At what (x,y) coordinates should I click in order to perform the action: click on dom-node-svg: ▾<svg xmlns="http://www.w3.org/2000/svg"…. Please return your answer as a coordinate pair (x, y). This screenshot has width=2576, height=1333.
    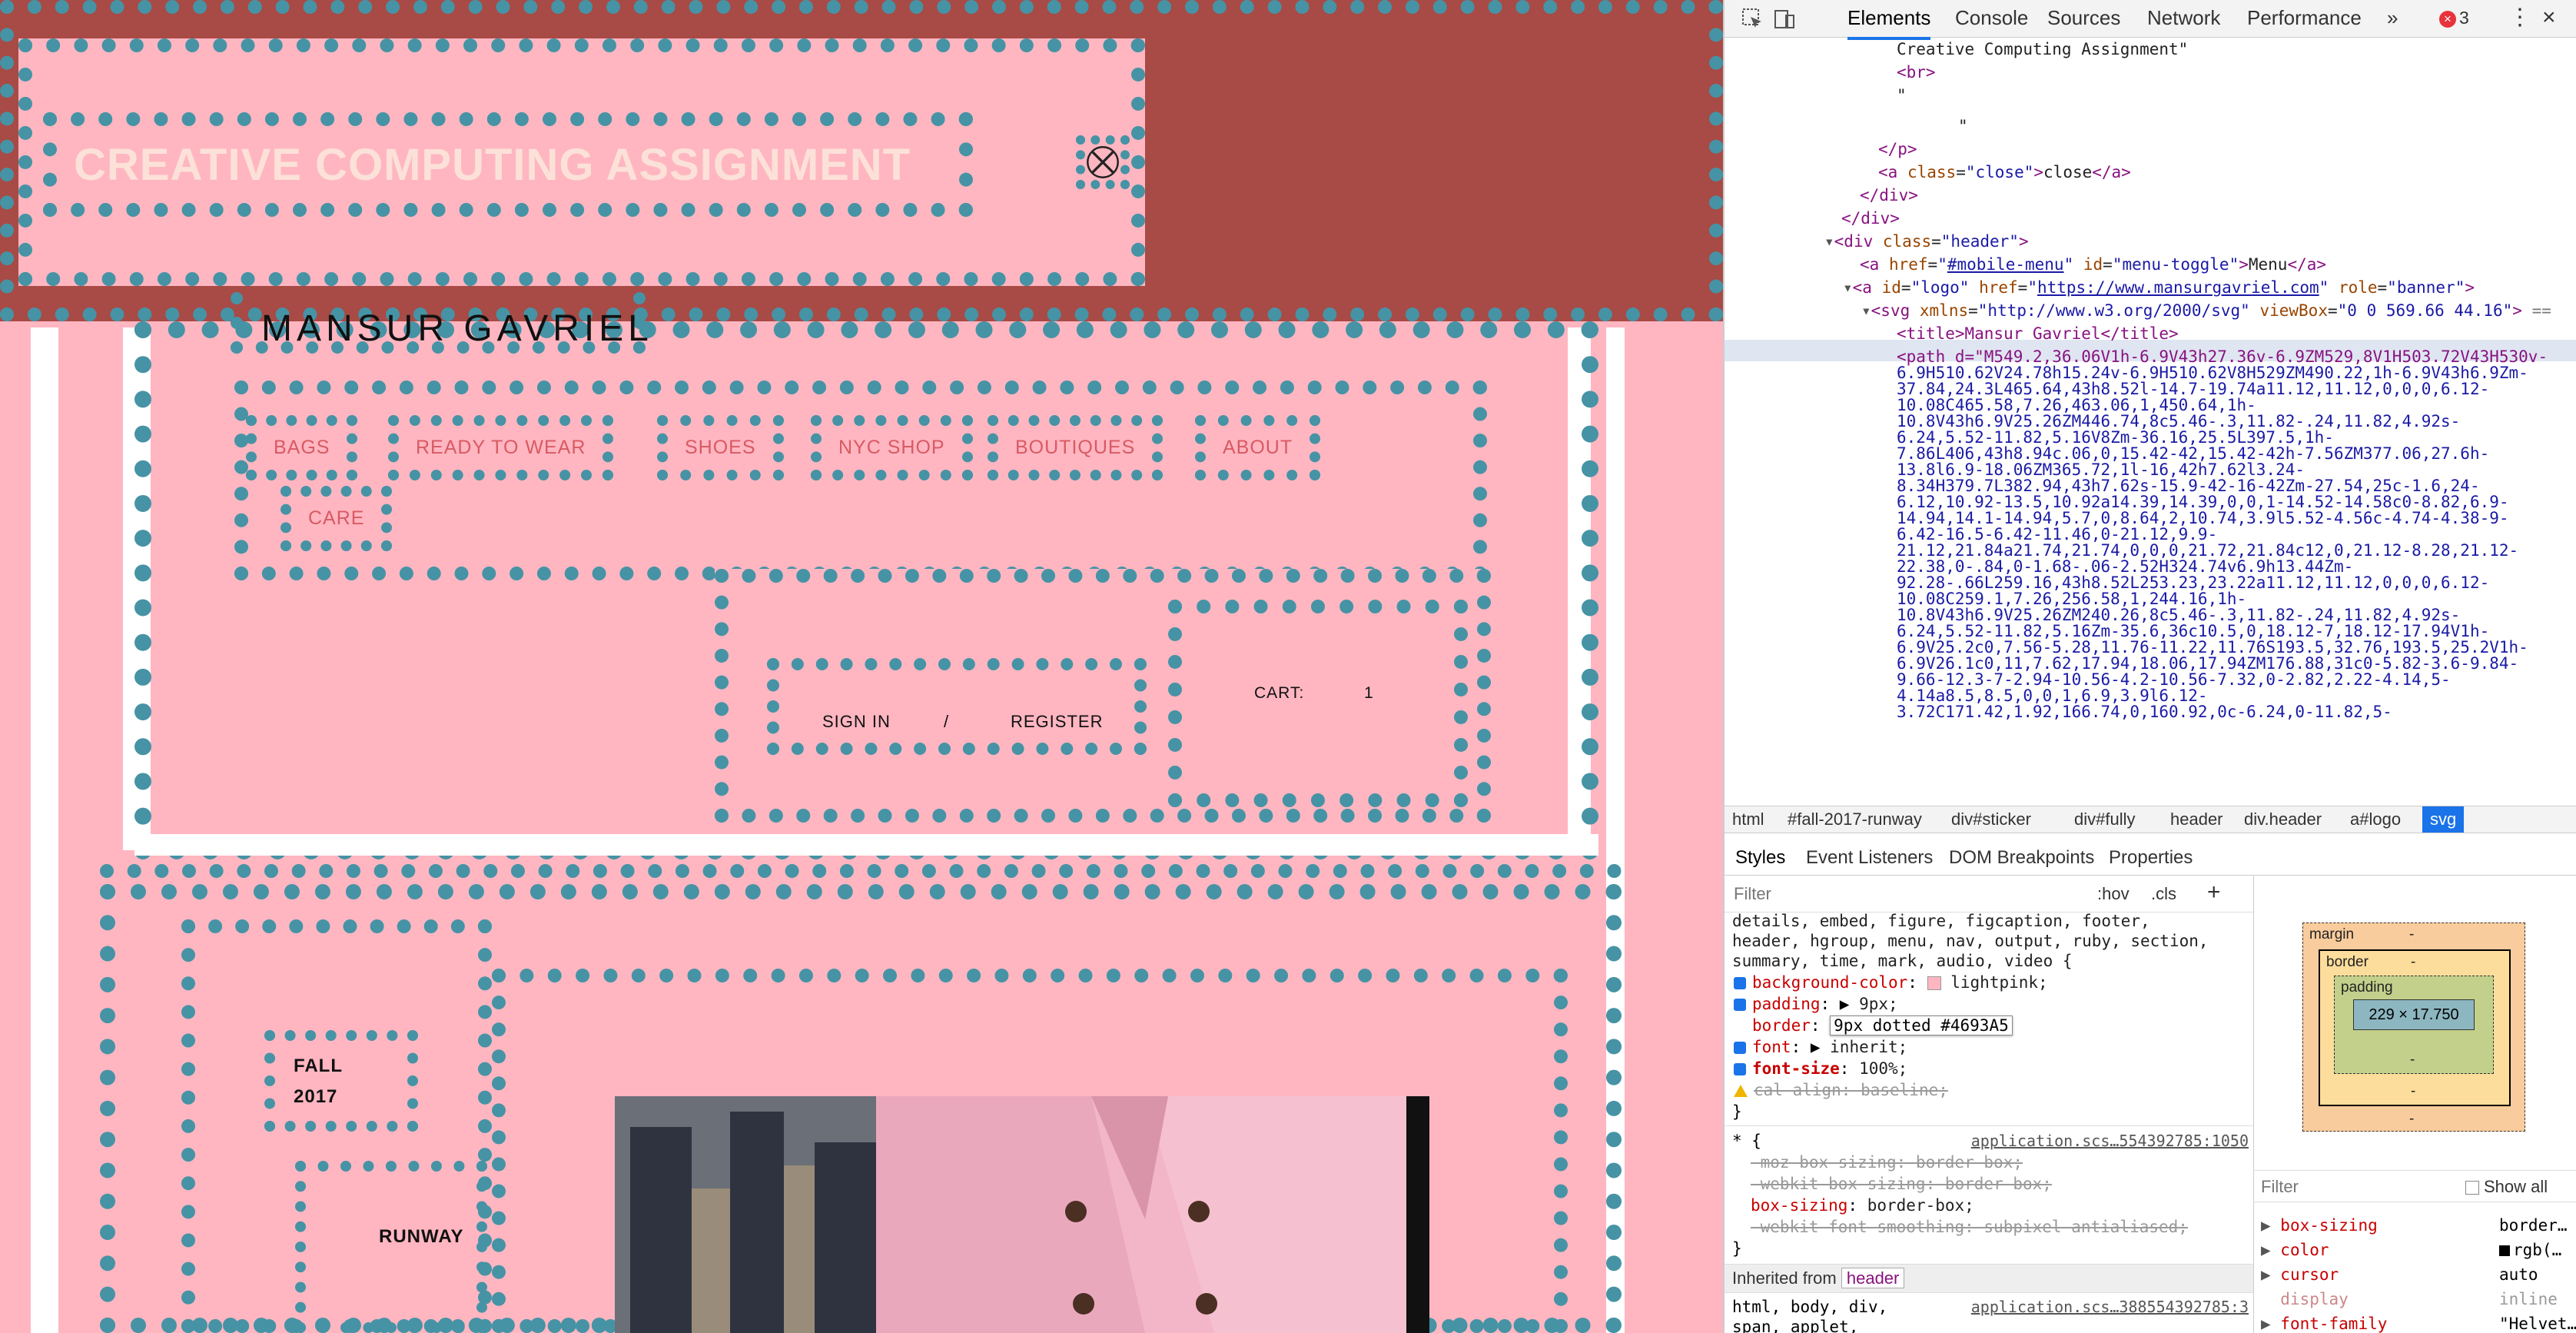
    Looking at the image, I should click on (2206, 310).